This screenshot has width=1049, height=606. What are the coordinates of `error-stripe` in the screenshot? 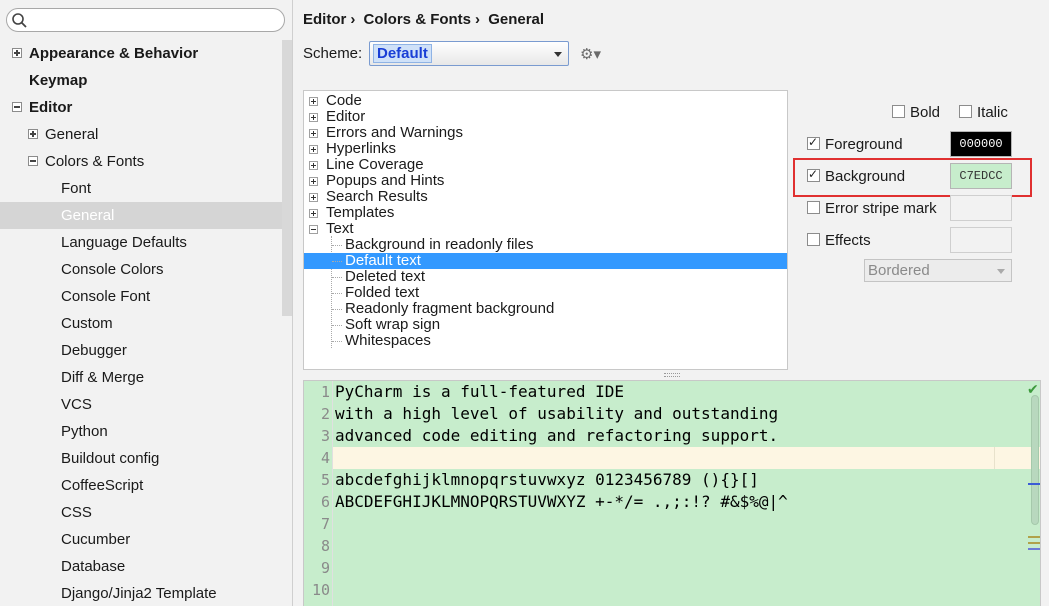 It's located at (1034, 493).